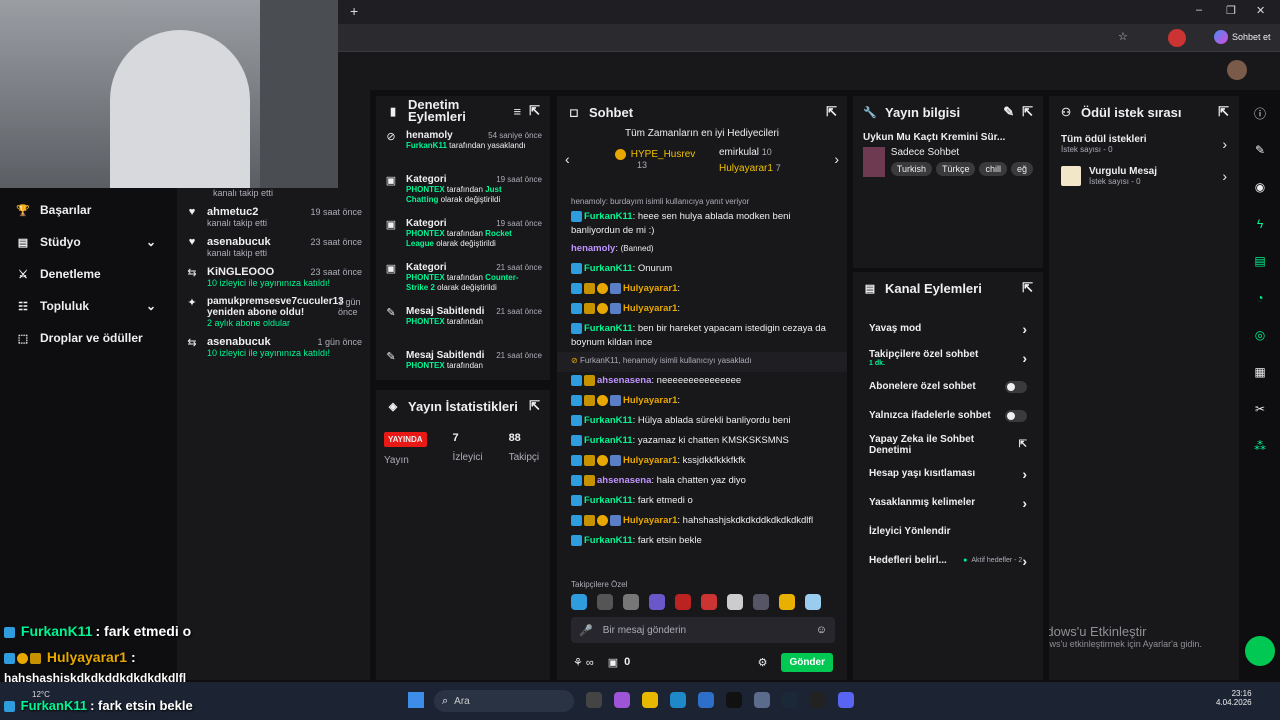 Image resolution: width=1280 pixels, height=720 pixels. What do you see at coordinates (86, 210) in the screenshot?
I see `sidebar-item-achievements: 🏆 Başarılar` at bounding box center [86, 210].